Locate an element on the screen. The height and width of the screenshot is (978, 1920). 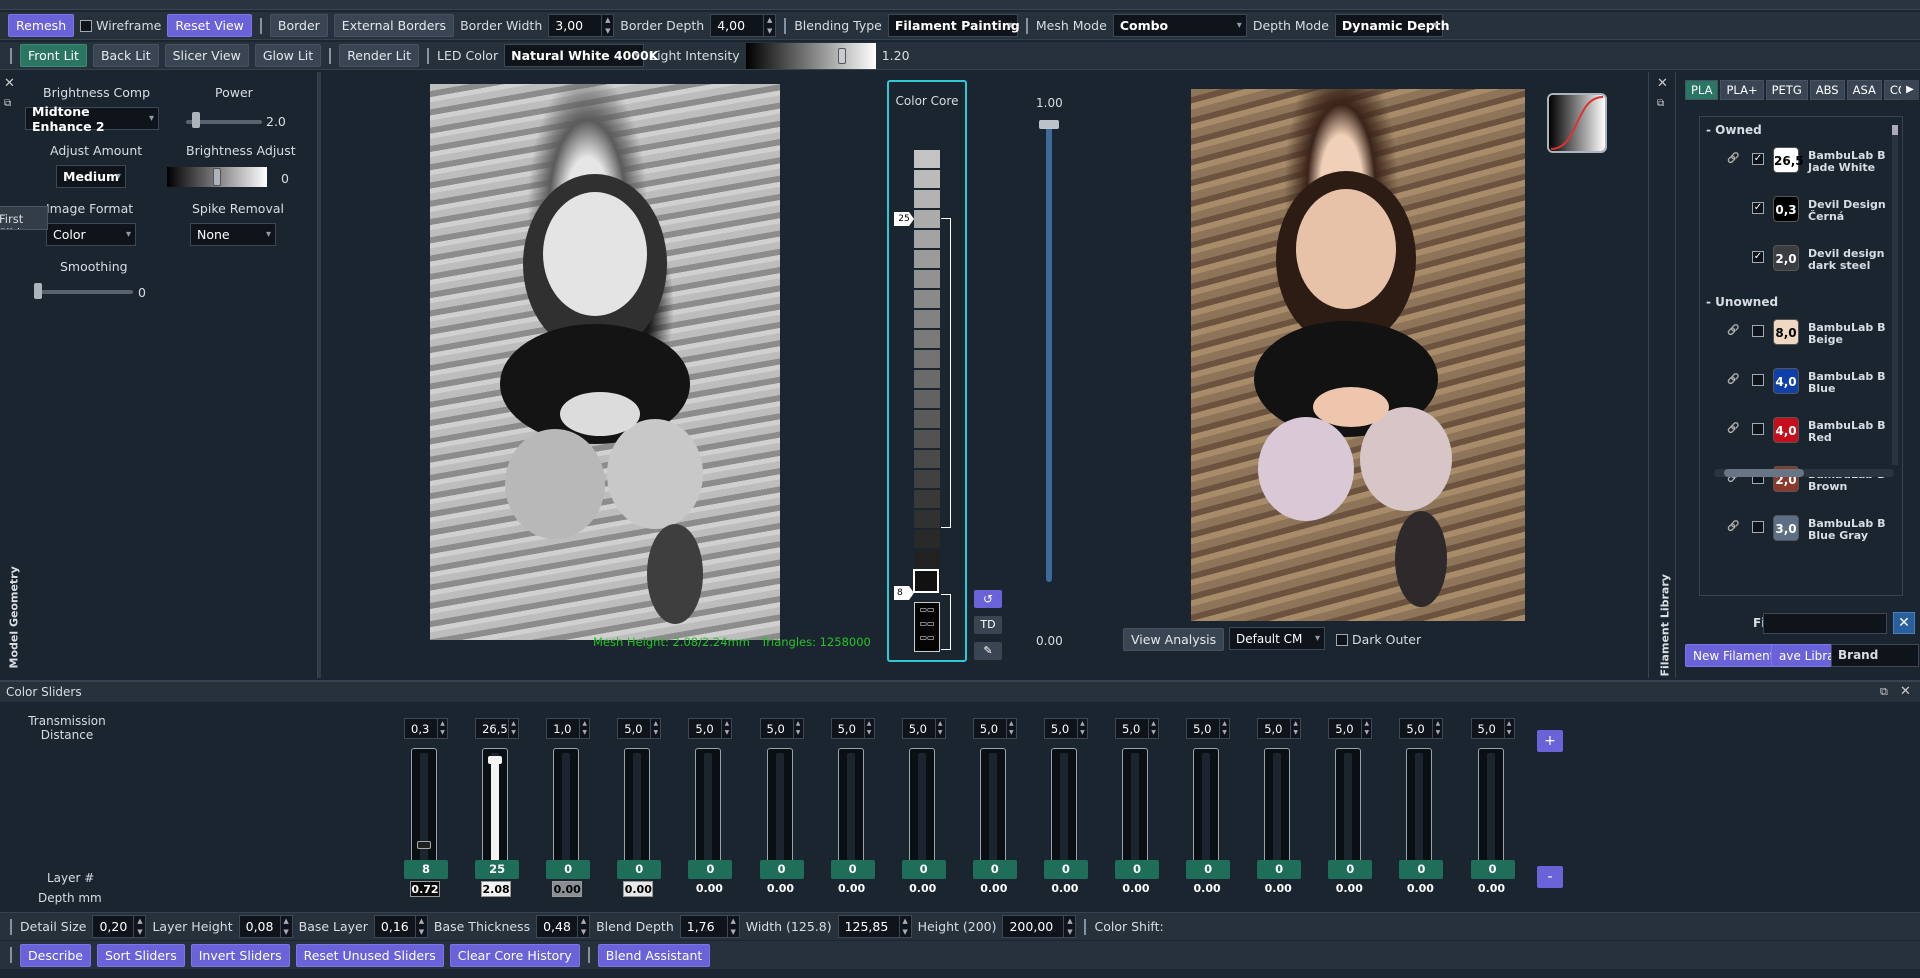
clear-core-history-button: Clear Core History is located at coordinates (514, 955).